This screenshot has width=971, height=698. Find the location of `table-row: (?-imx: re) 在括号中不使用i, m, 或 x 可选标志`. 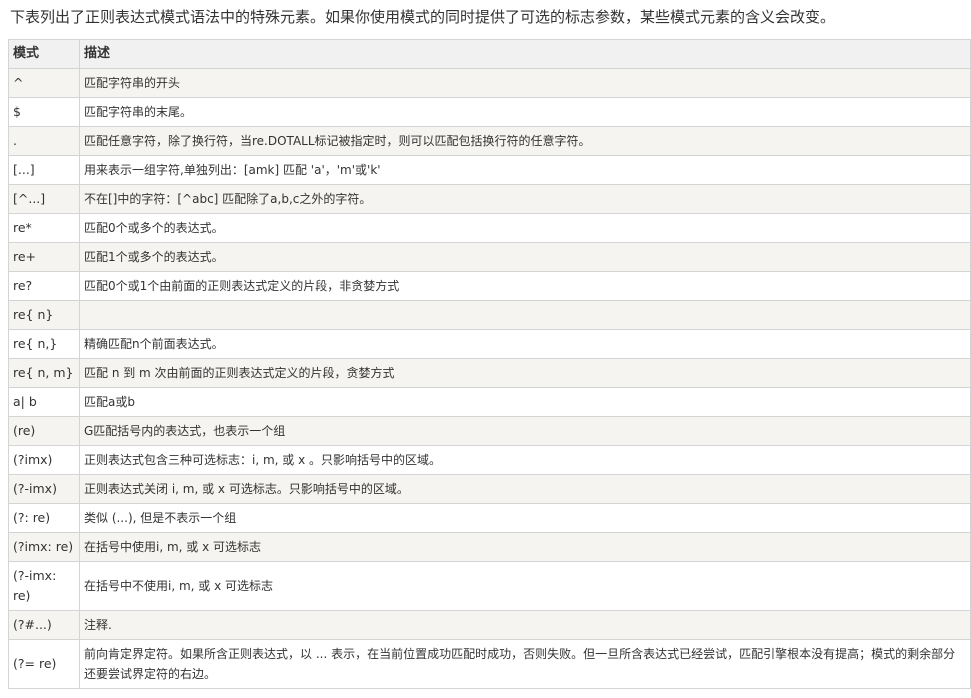

table-row: (?-imx: re) 在括号中不使用i, m, 或 x 可选标志 is located at coordinates (489, 586).